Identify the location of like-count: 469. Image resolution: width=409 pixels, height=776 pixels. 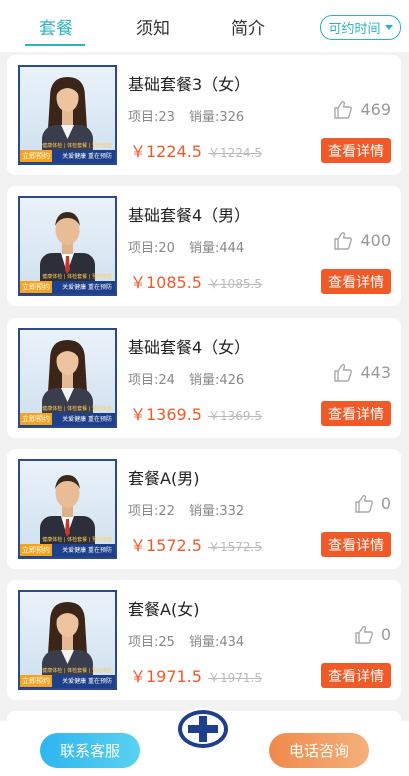
(375, 109).